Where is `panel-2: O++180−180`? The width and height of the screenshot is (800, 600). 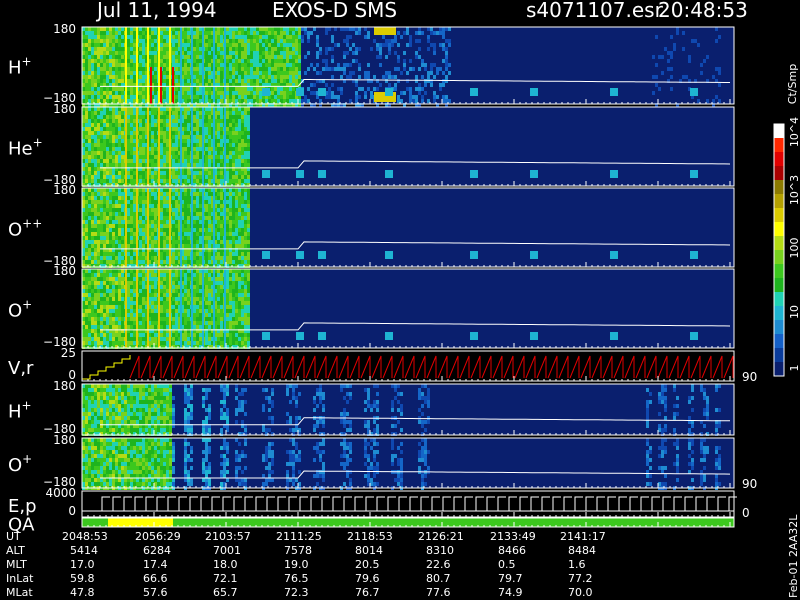
panel-2: O++180−180 is located at coordinates (371, 225).